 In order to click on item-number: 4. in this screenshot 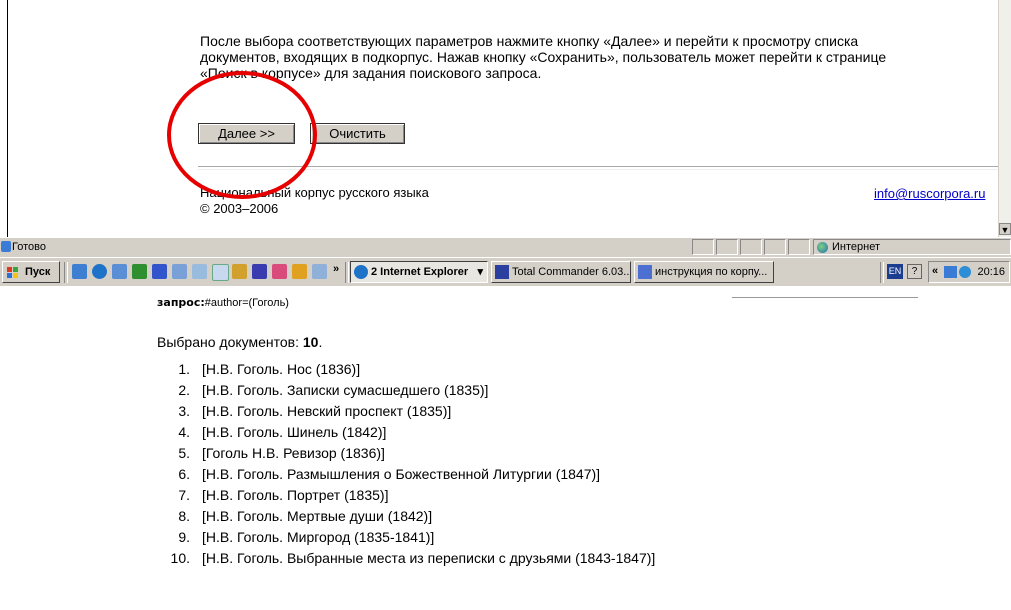, I will do `click(184, 432)`.